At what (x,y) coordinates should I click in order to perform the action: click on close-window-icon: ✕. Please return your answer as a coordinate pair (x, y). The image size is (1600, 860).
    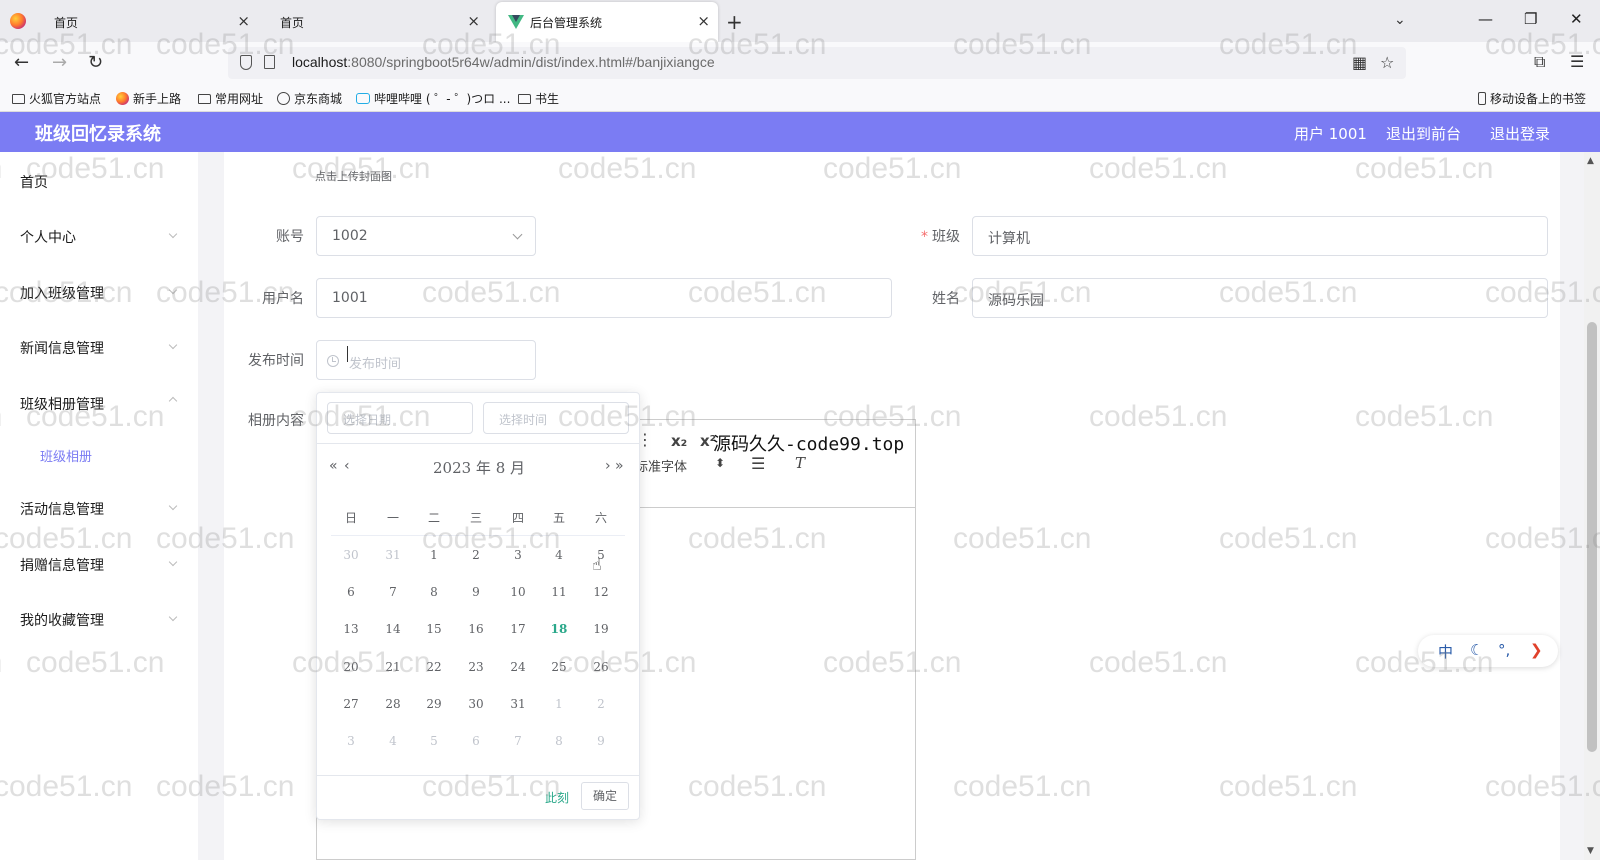
    Looking at the image, I should click on (1576, 19).